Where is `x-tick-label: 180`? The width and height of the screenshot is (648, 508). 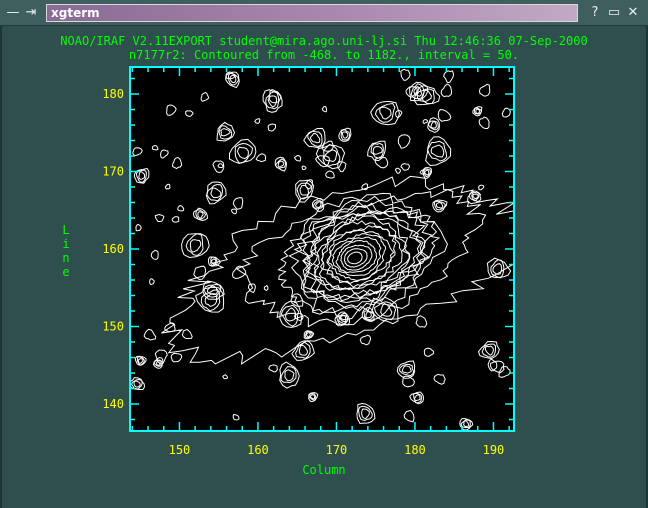
x-tick-label: 180 is located at coordinates (415, 450).